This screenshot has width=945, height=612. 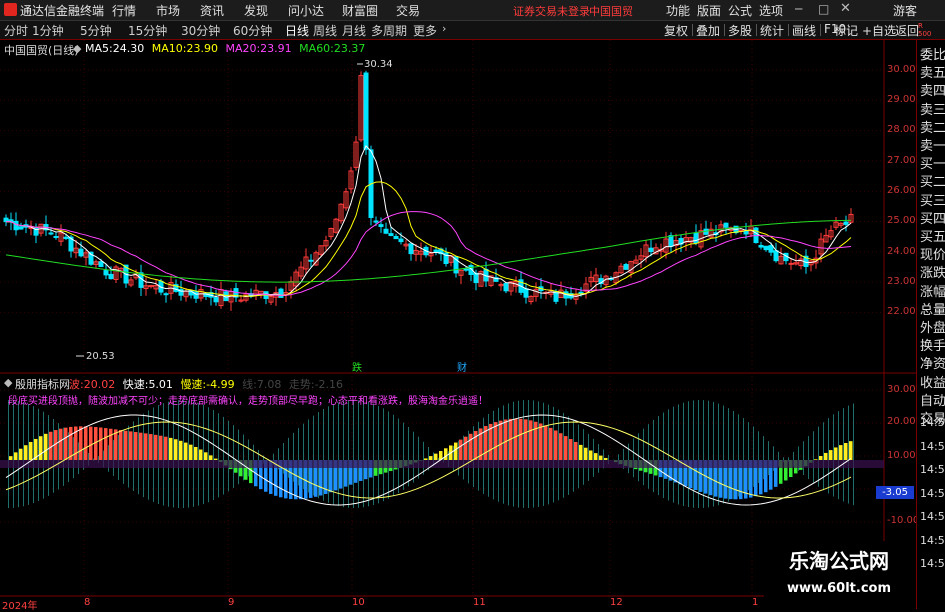 I want to click on menu-formula: 公式, so click(x=740, y=10).